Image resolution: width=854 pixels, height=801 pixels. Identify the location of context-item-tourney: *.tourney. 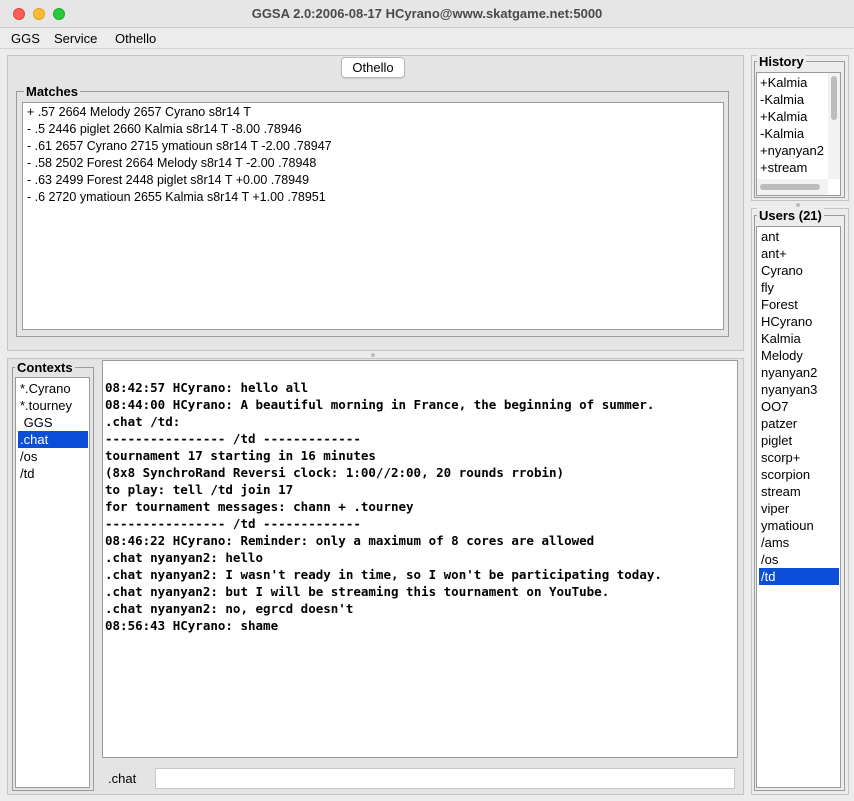
(53, 405).